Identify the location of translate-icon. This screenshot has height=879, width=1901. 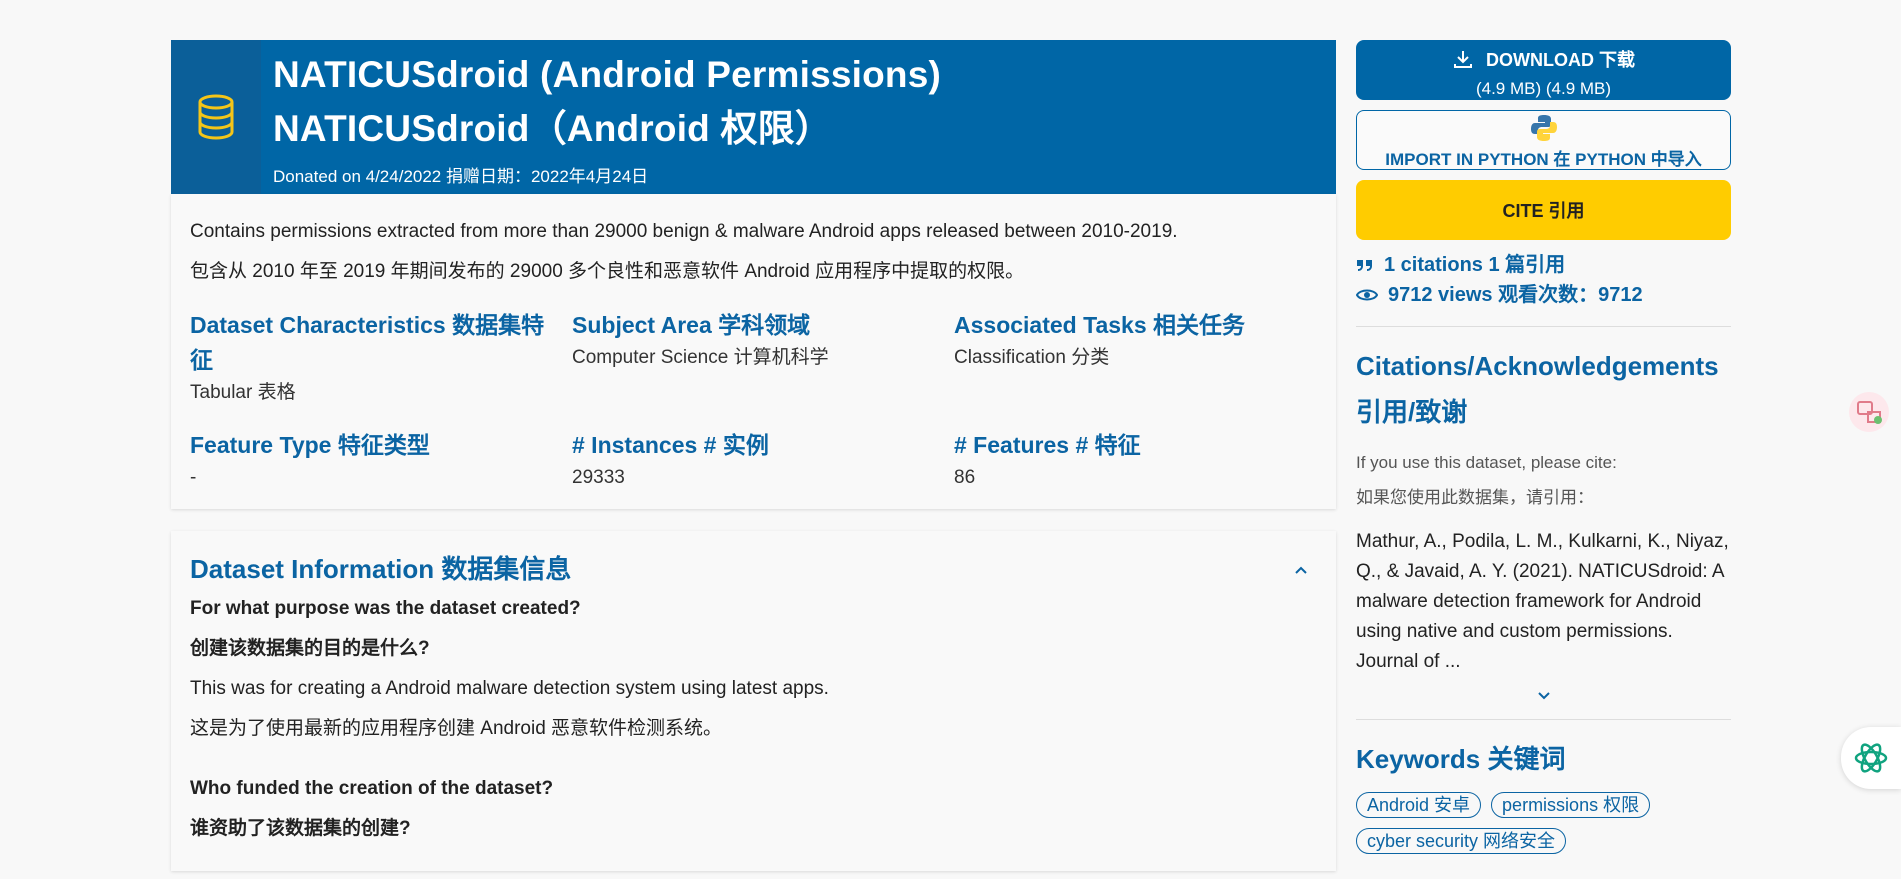
(1869, 412).